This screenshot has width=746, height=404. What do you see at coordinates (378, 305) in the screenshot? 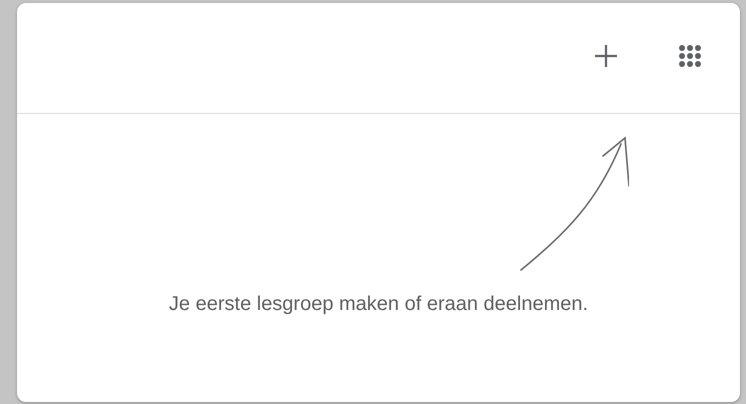
I see `empty-state-message: Je eerste lesgroep maken of eraan deelnemen.` at bounding box center [378, 305].